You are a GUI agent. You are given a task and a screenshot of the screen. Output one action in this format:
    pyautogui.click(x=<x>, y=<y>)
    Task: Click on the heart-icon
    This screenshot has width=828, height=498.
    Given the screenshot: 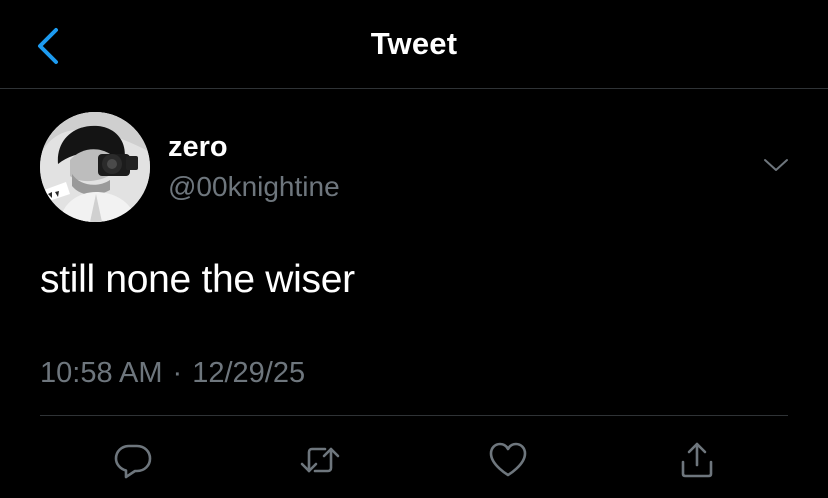 What is the action you would take?
    pyautogui.click(x=508, y=459)
    